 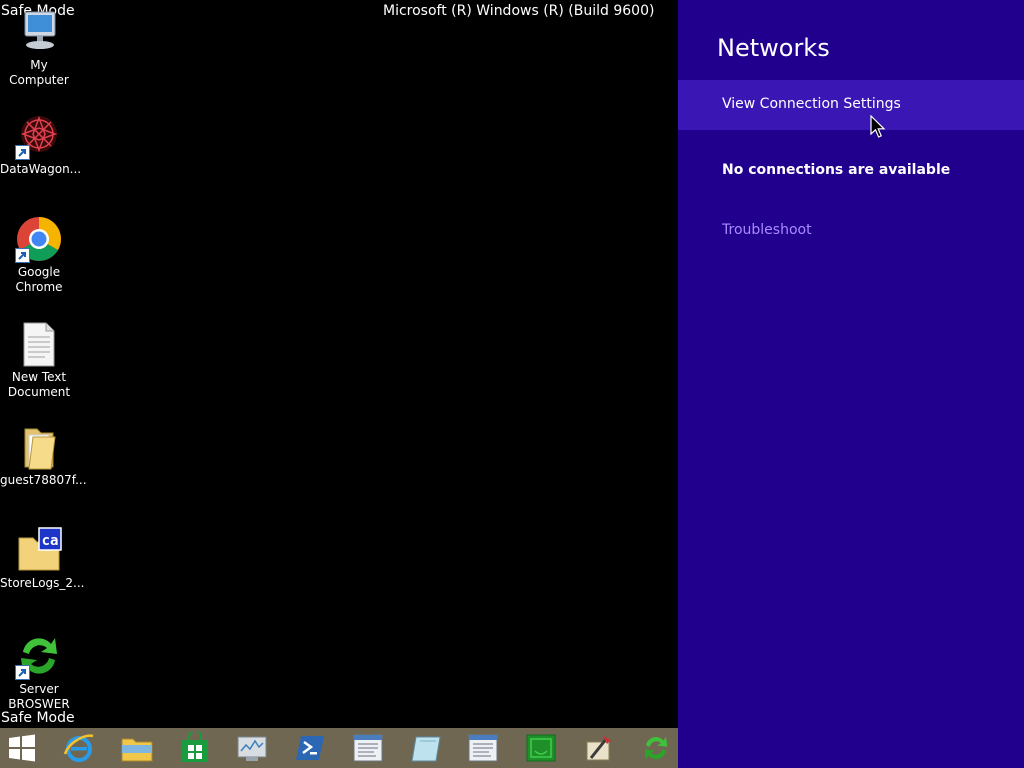 I want to click on start-button, so click(x=21, y=748).